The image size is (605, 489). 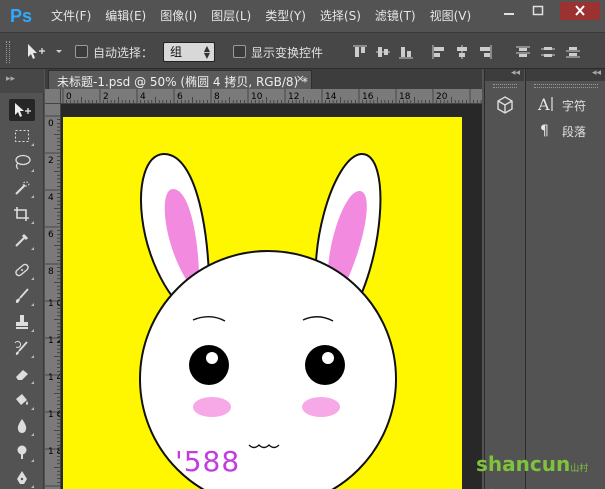 What do you see at coordinates (209, 365) in the screenshot?
I see `left-eye` at bounding box center [209, 365].